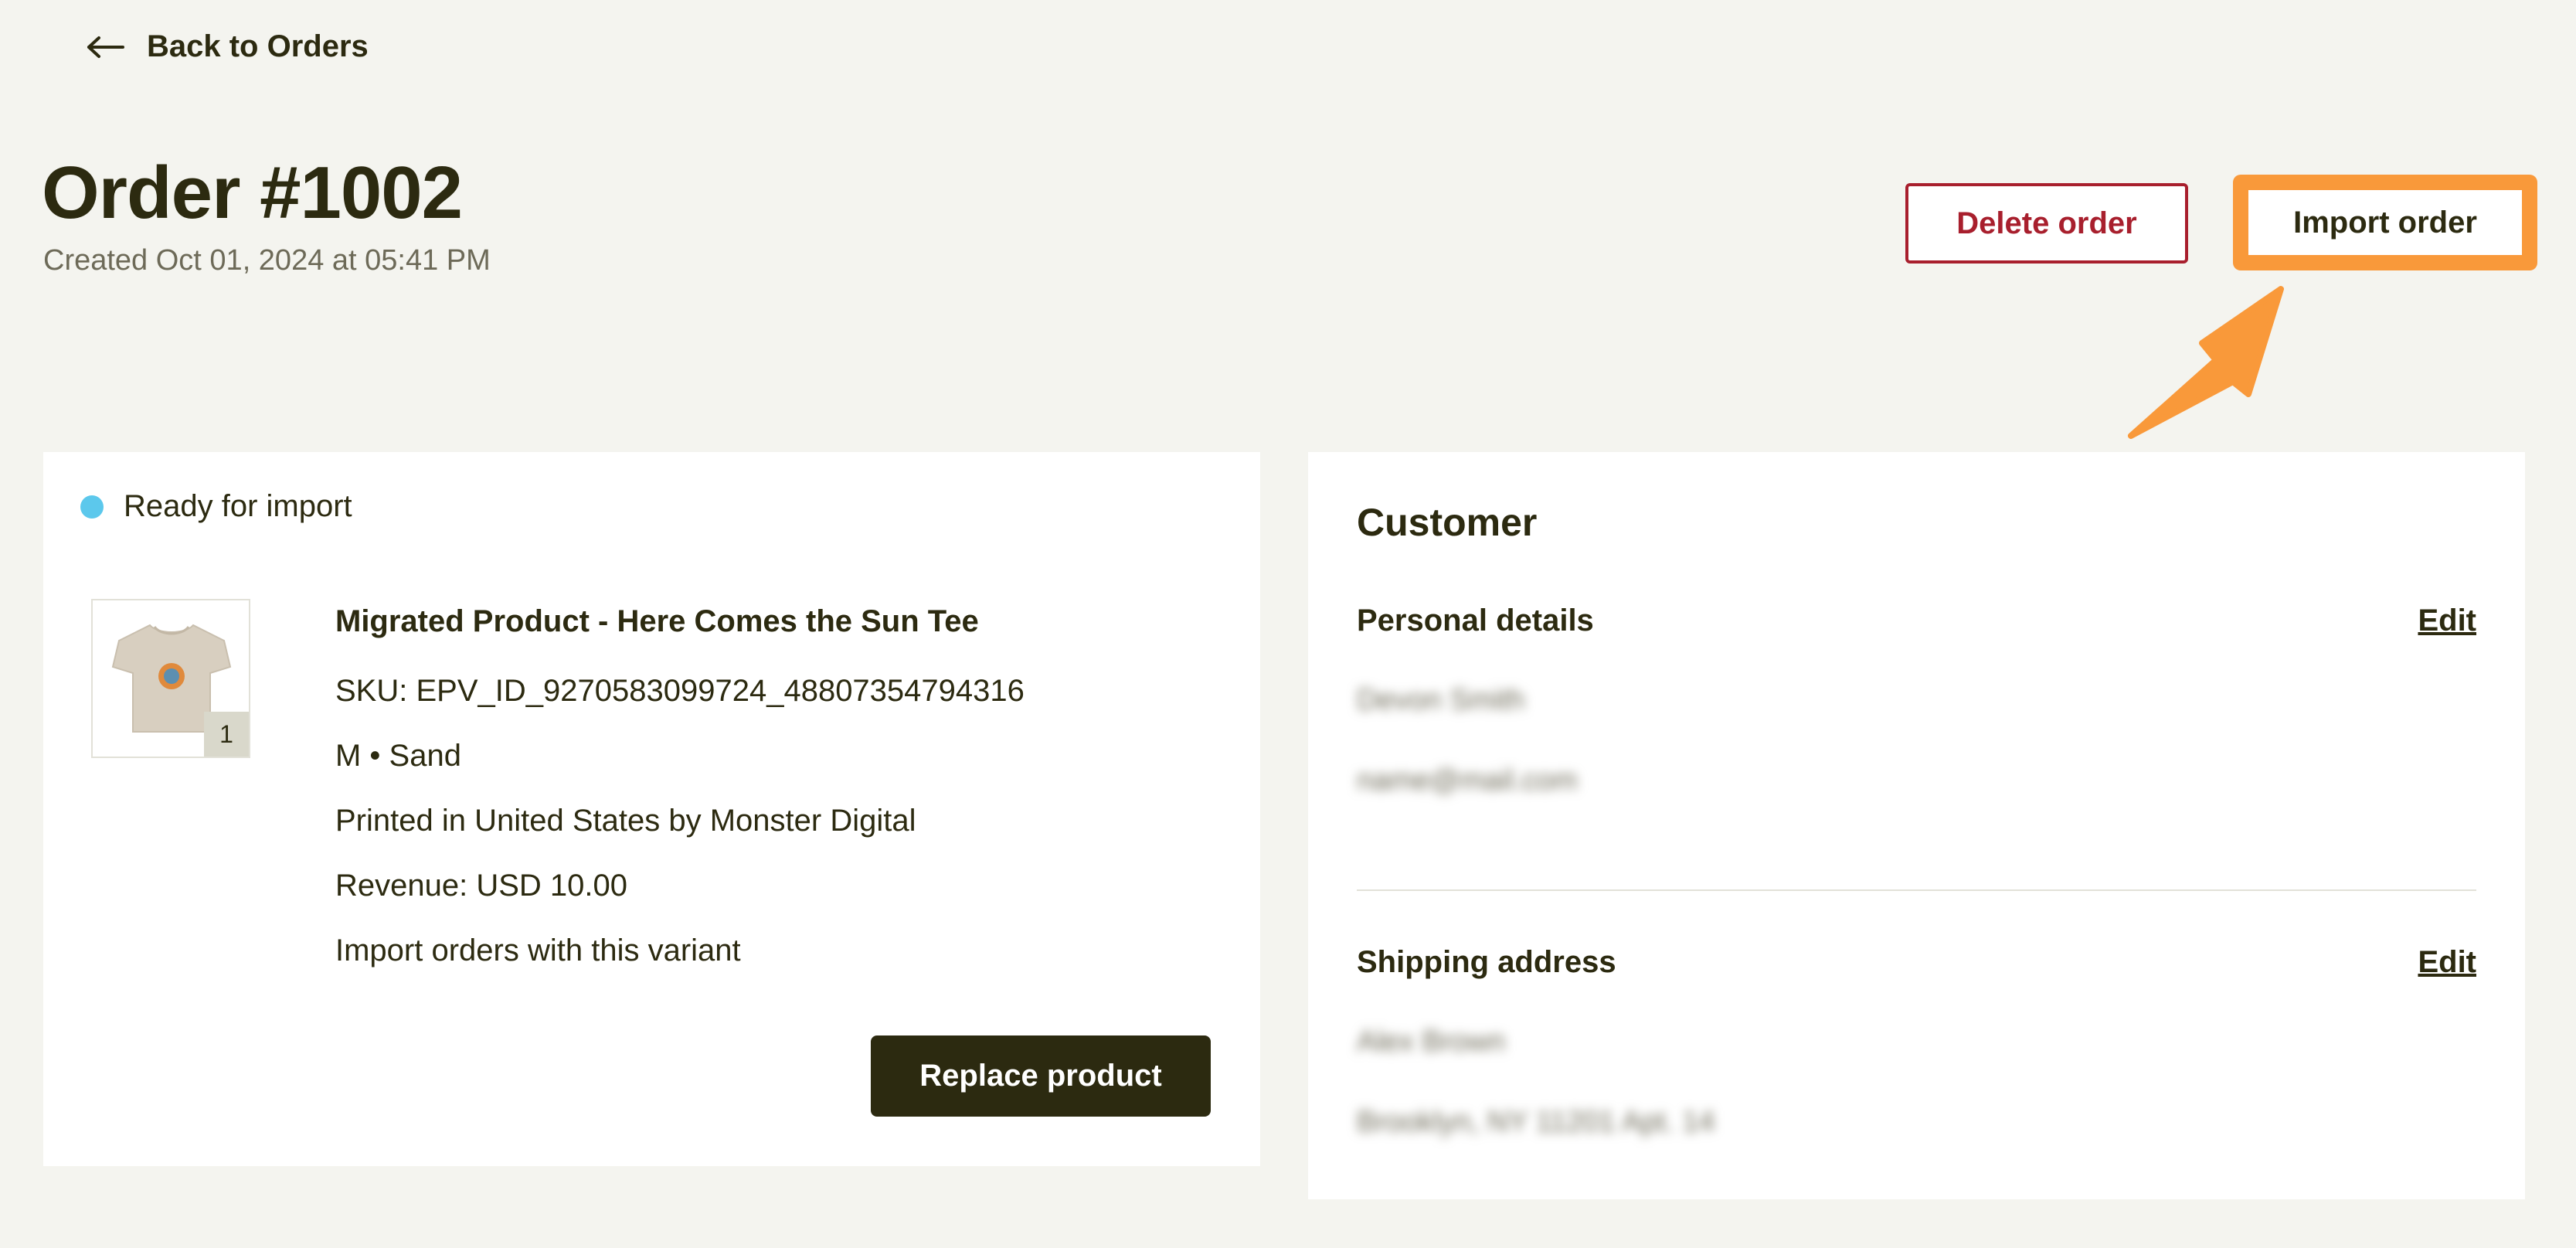 This screenshot has width=2576, height=1248. Describe the element at coordinates (1447, 522) in the screenshot. I see `customer-title: Customer` at that location.